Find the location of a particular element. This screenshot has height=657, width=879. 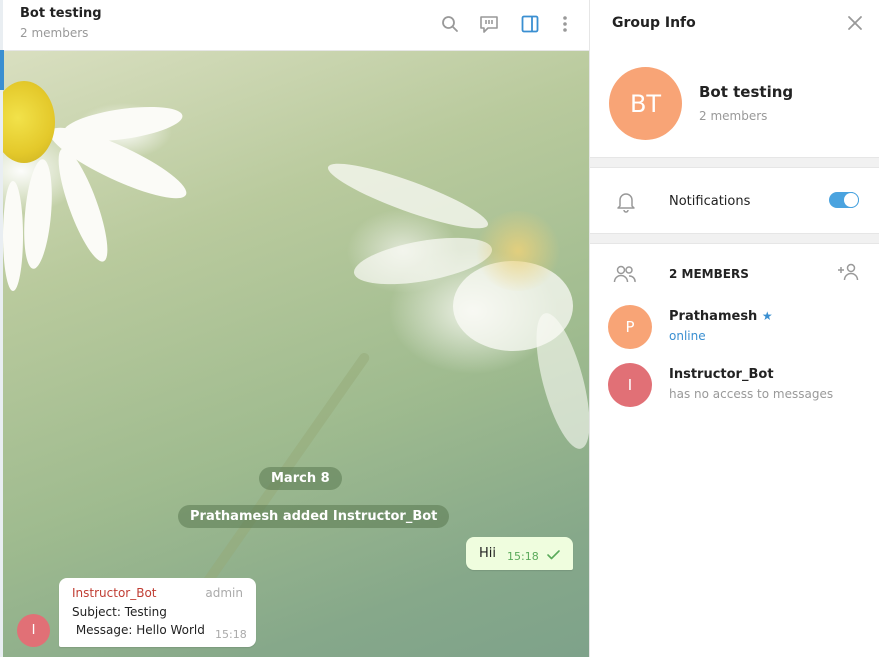

double-check-icon is located at coordinates (554, 555).